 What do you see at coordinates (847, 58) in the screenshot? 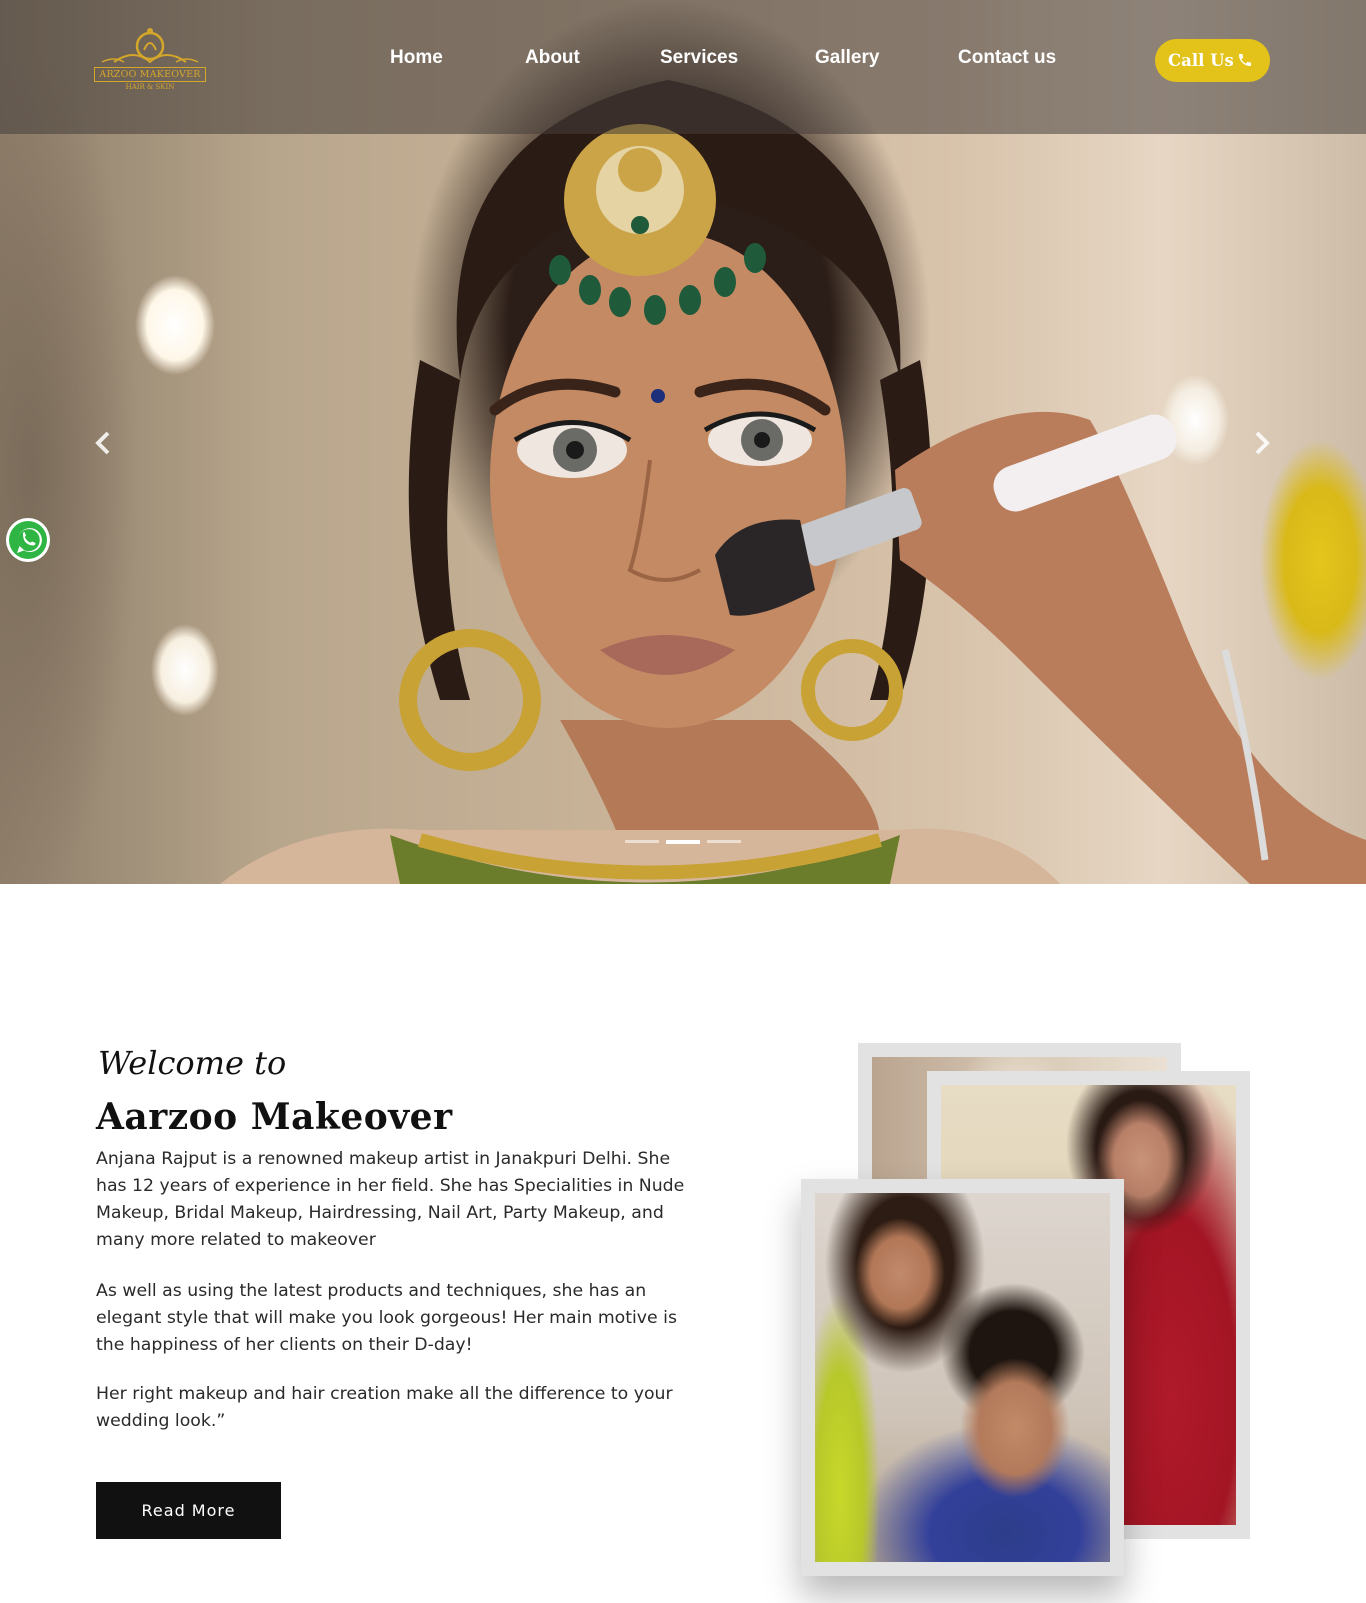
I see `nav-gallery: Gallery` at bounding box center [847, 58].